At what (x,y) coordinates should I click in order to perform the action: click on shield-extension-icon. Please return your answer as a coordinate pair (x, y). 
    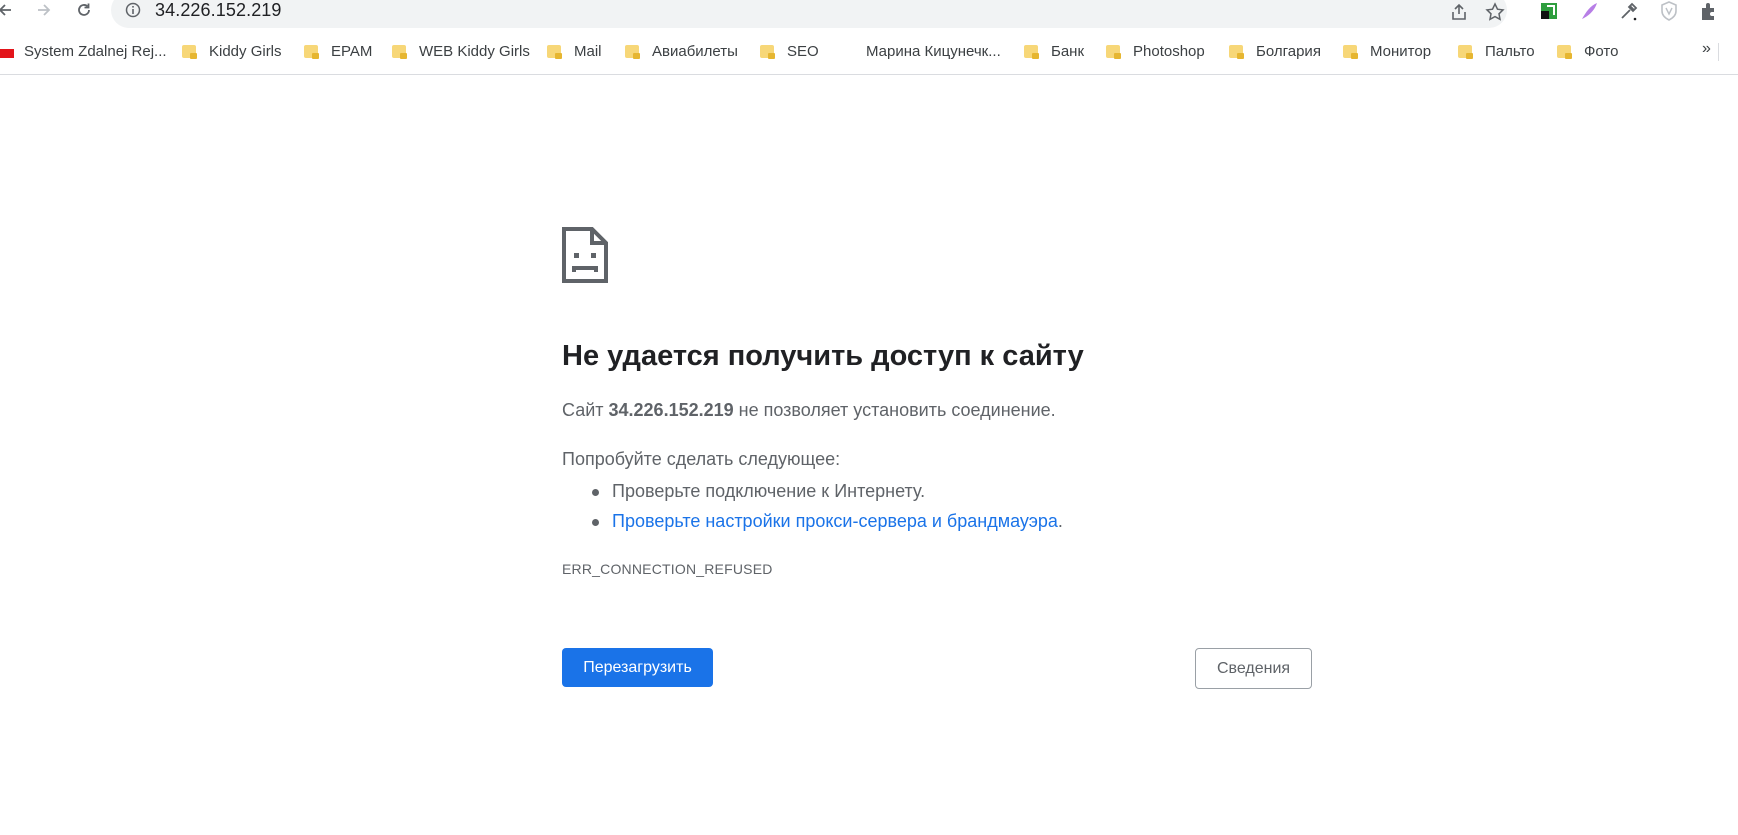
    Looking at the image, I should click on (1669, 11).